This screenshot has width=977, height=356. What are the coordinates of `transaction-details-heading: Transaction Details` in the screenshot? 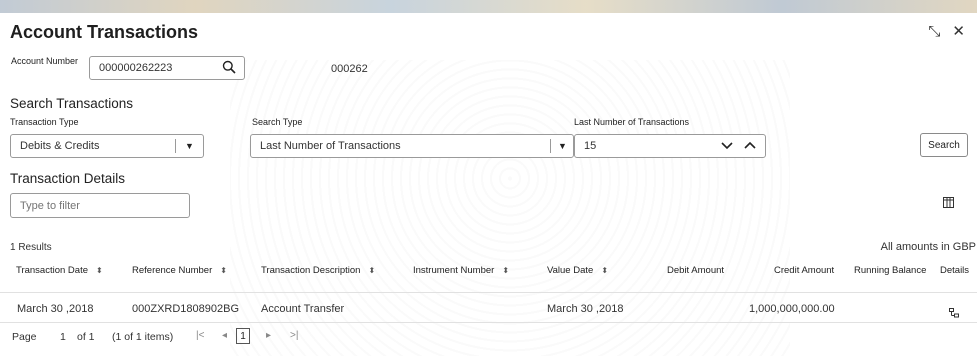 It's located at (68, 178).